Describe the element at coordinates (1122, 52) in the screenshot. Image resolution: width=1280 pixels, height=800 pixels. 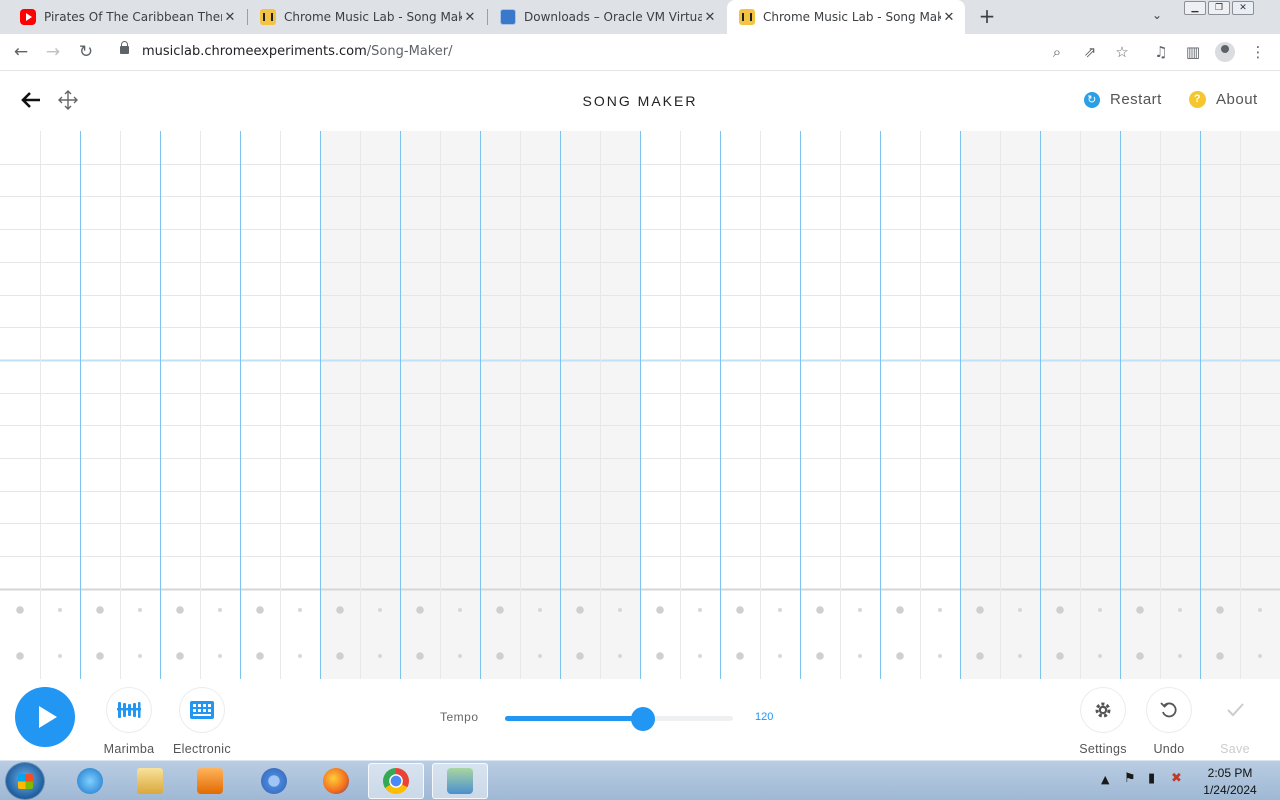
I see `bookmark-star-icon: ☆` at that location.